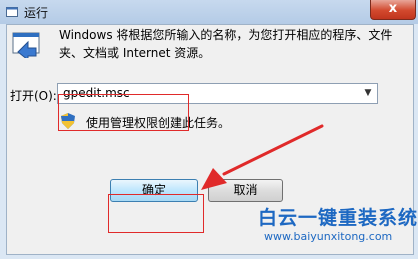 The height and width of the screenshot is (259, 418). Describe the element at coordinates (338, 218) in the screenshot. I see `watermark-text: 白云一键重装系统` at that location.